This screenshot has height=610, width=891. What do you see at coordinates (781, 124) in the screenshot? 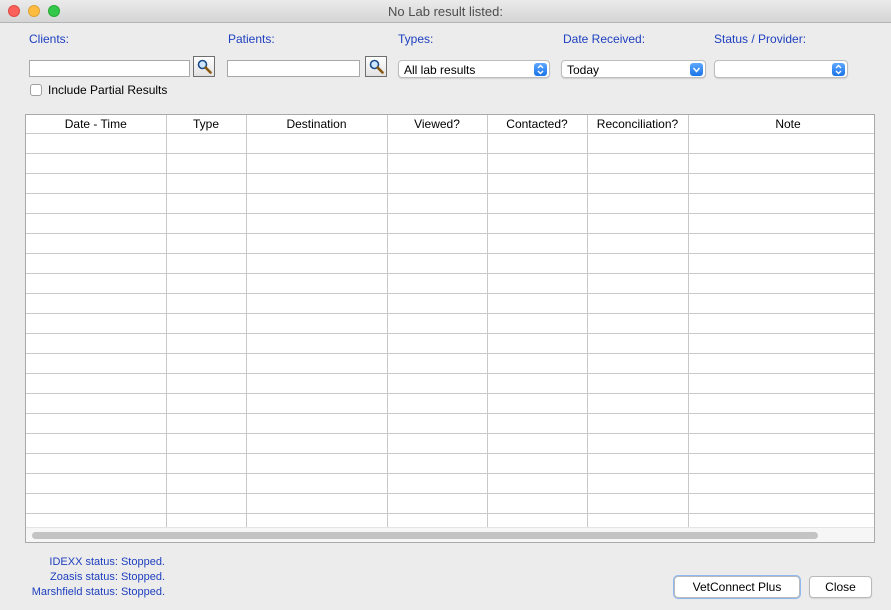
I see `column-header-note: Note` at bounding box center [781, 124].